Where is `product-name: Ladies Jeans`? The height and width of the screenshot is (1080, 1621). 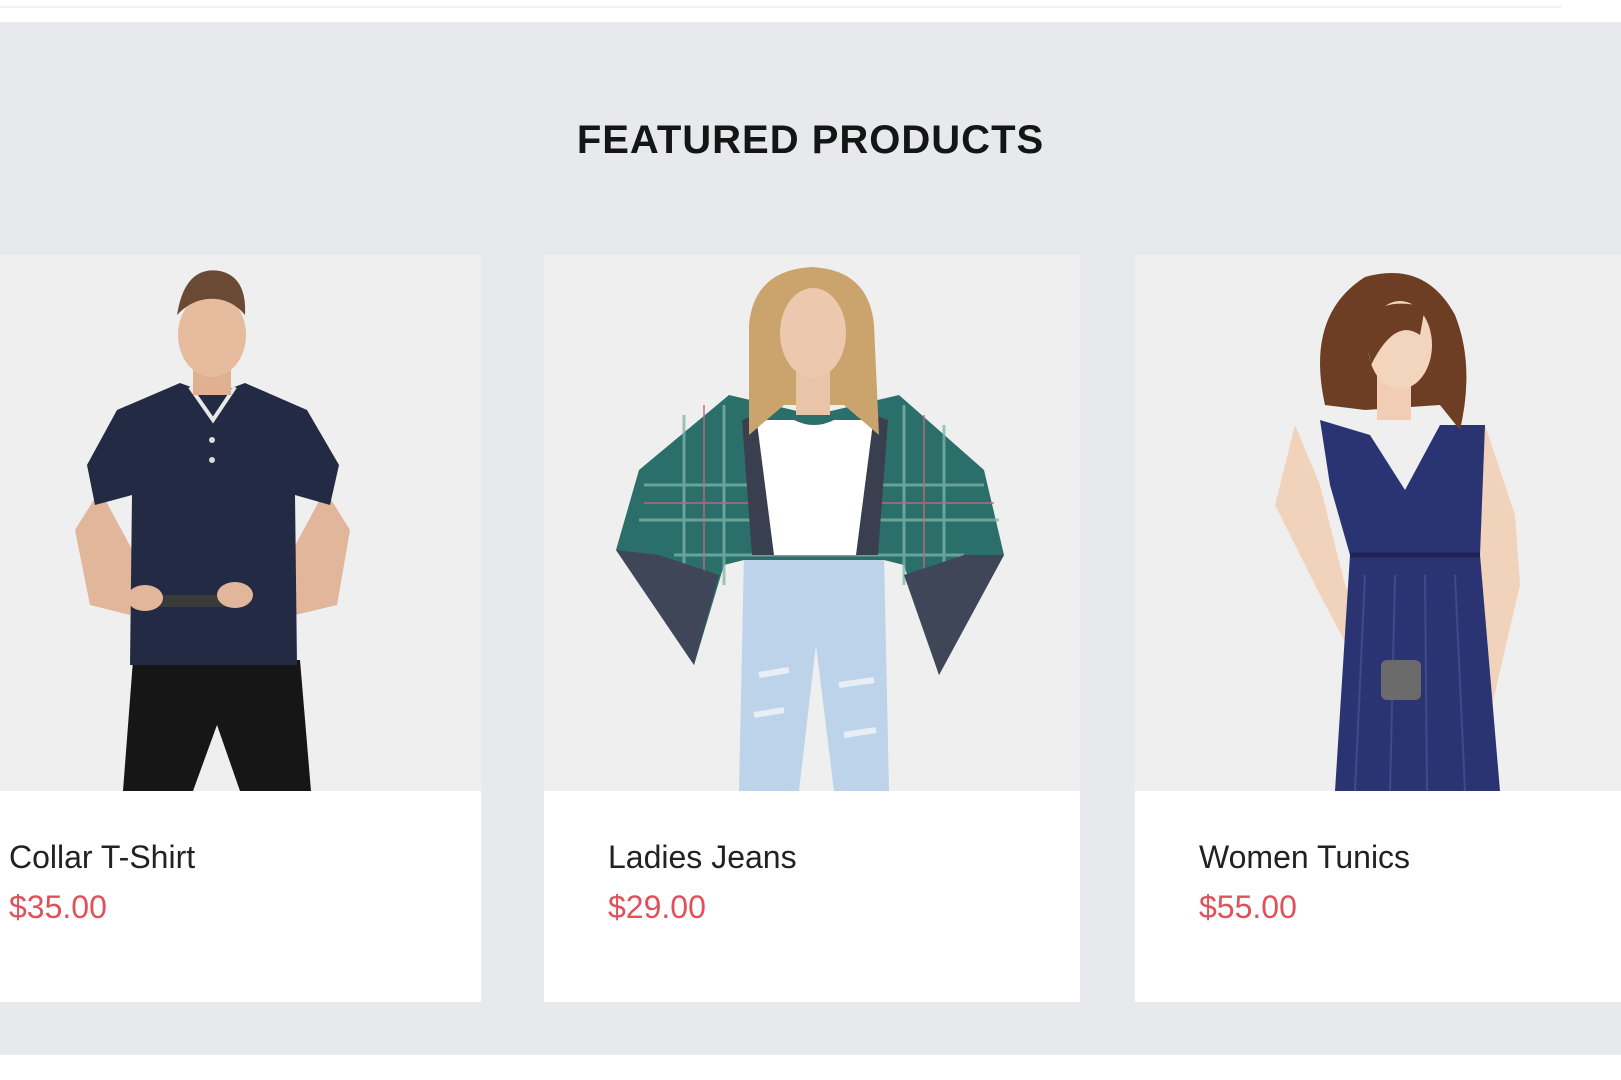 product-name: Ladies Jeans is located at coordinates (702, 857).